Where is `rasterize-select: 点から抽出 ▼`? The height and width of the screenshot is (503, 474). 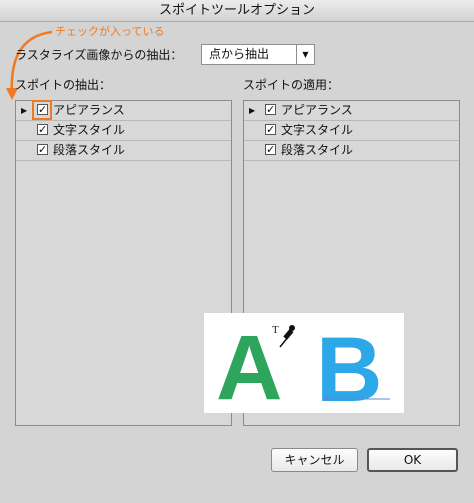
rasterize-select: 点から抽出 ▼ is located at coordinates (258, 54).